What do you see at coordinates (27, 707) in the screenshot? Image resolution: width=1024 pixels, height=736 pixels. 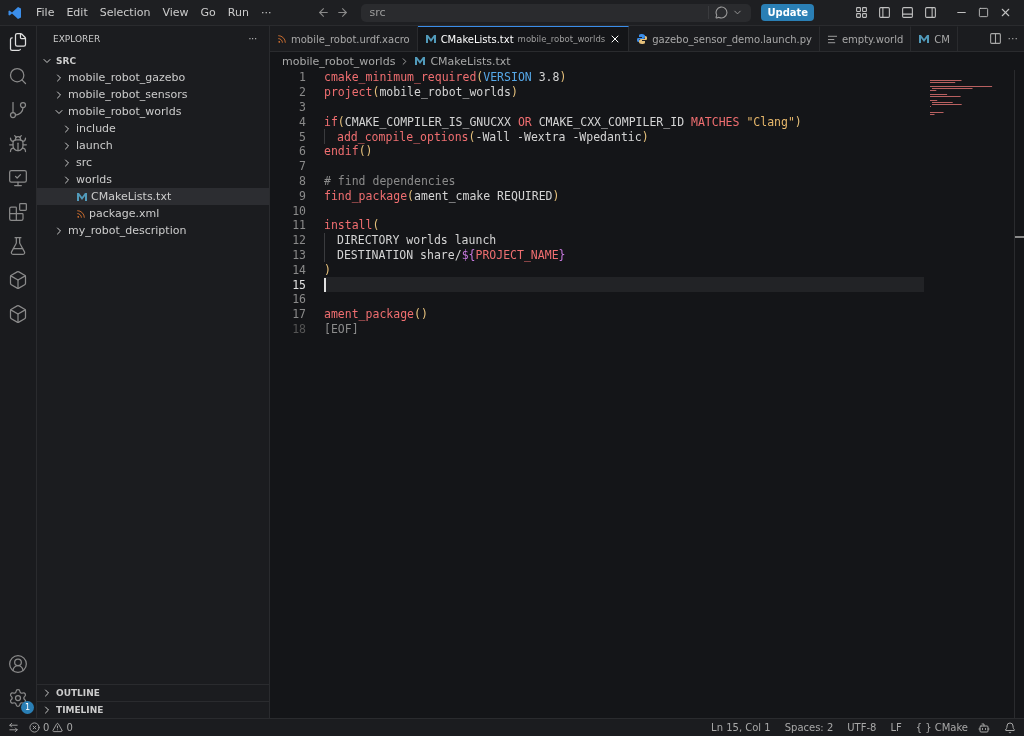 I see `notification-badge: 1` at bounding box center [27, 707].